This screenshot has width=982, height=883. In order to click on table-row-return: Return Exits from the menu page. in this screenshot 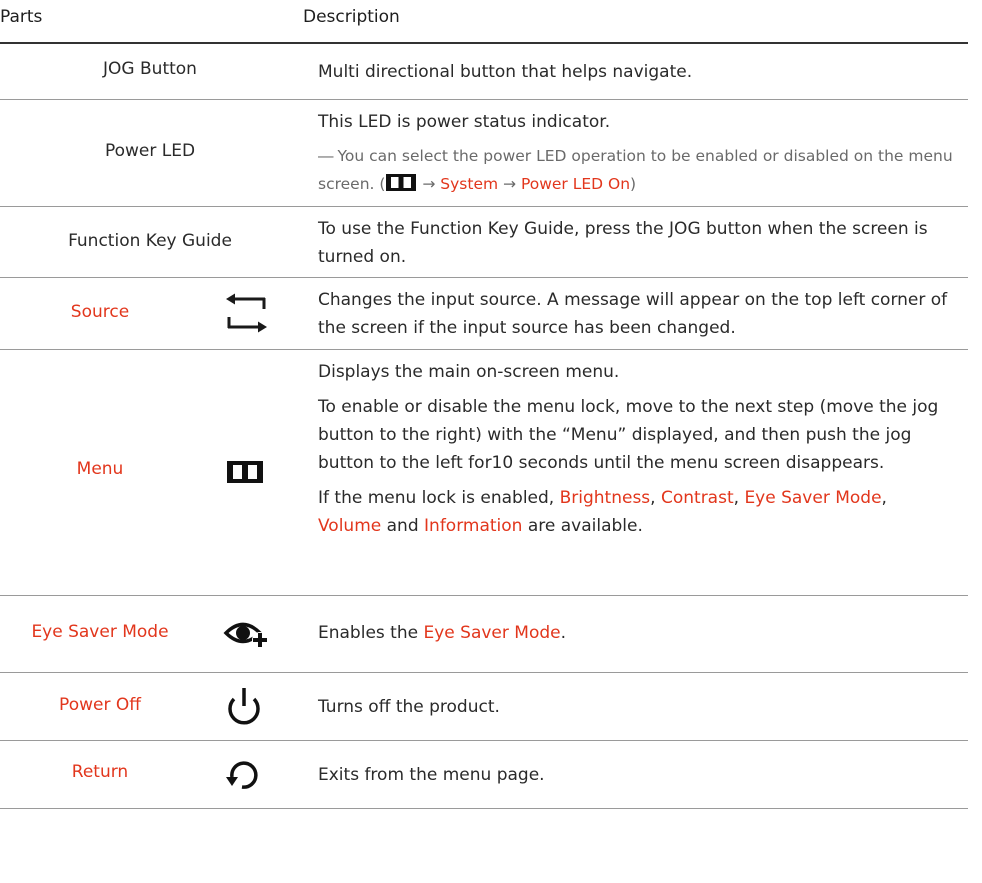, I will do `click(484, 775)`.